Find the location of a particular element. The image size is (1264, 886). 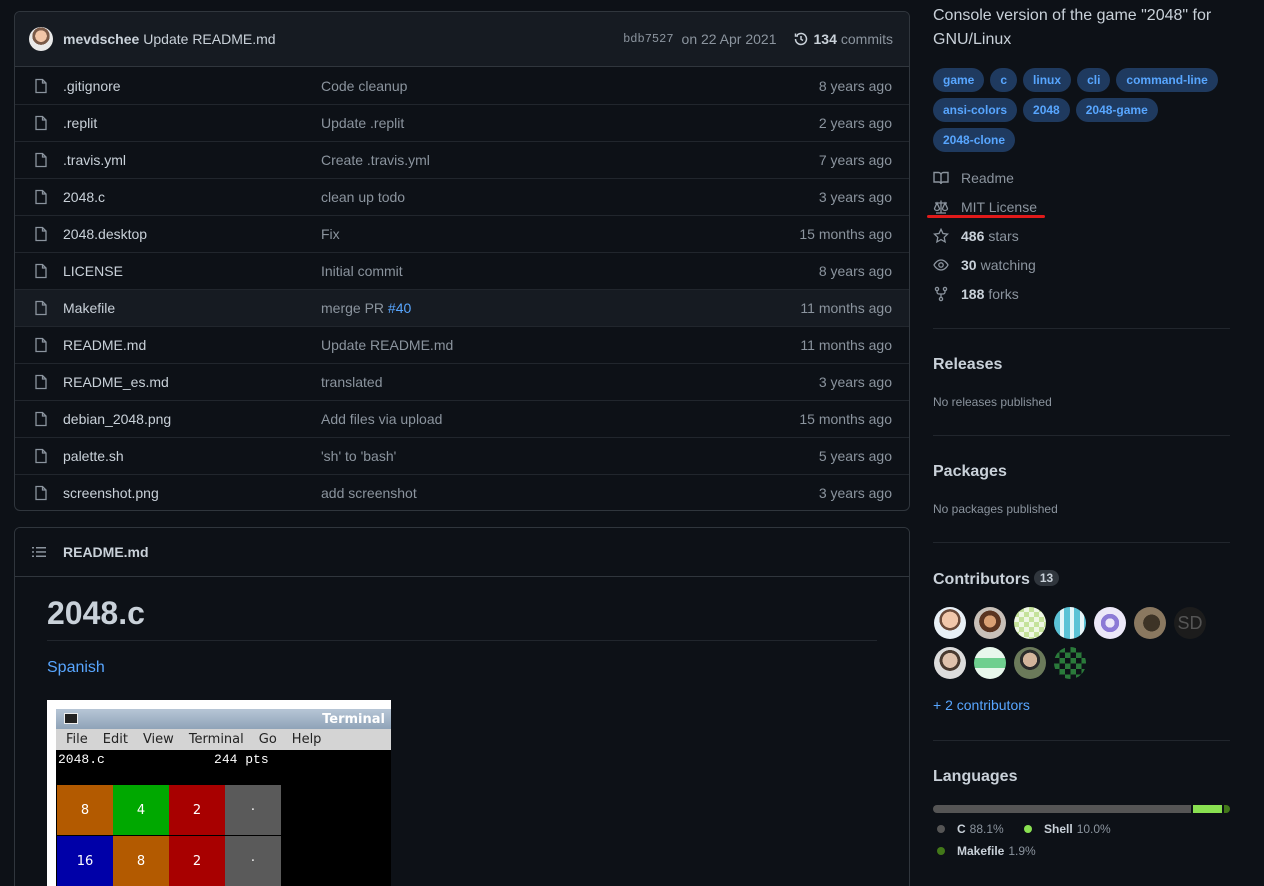

file-age: 2 years ago is located at coordinates (855, 123).